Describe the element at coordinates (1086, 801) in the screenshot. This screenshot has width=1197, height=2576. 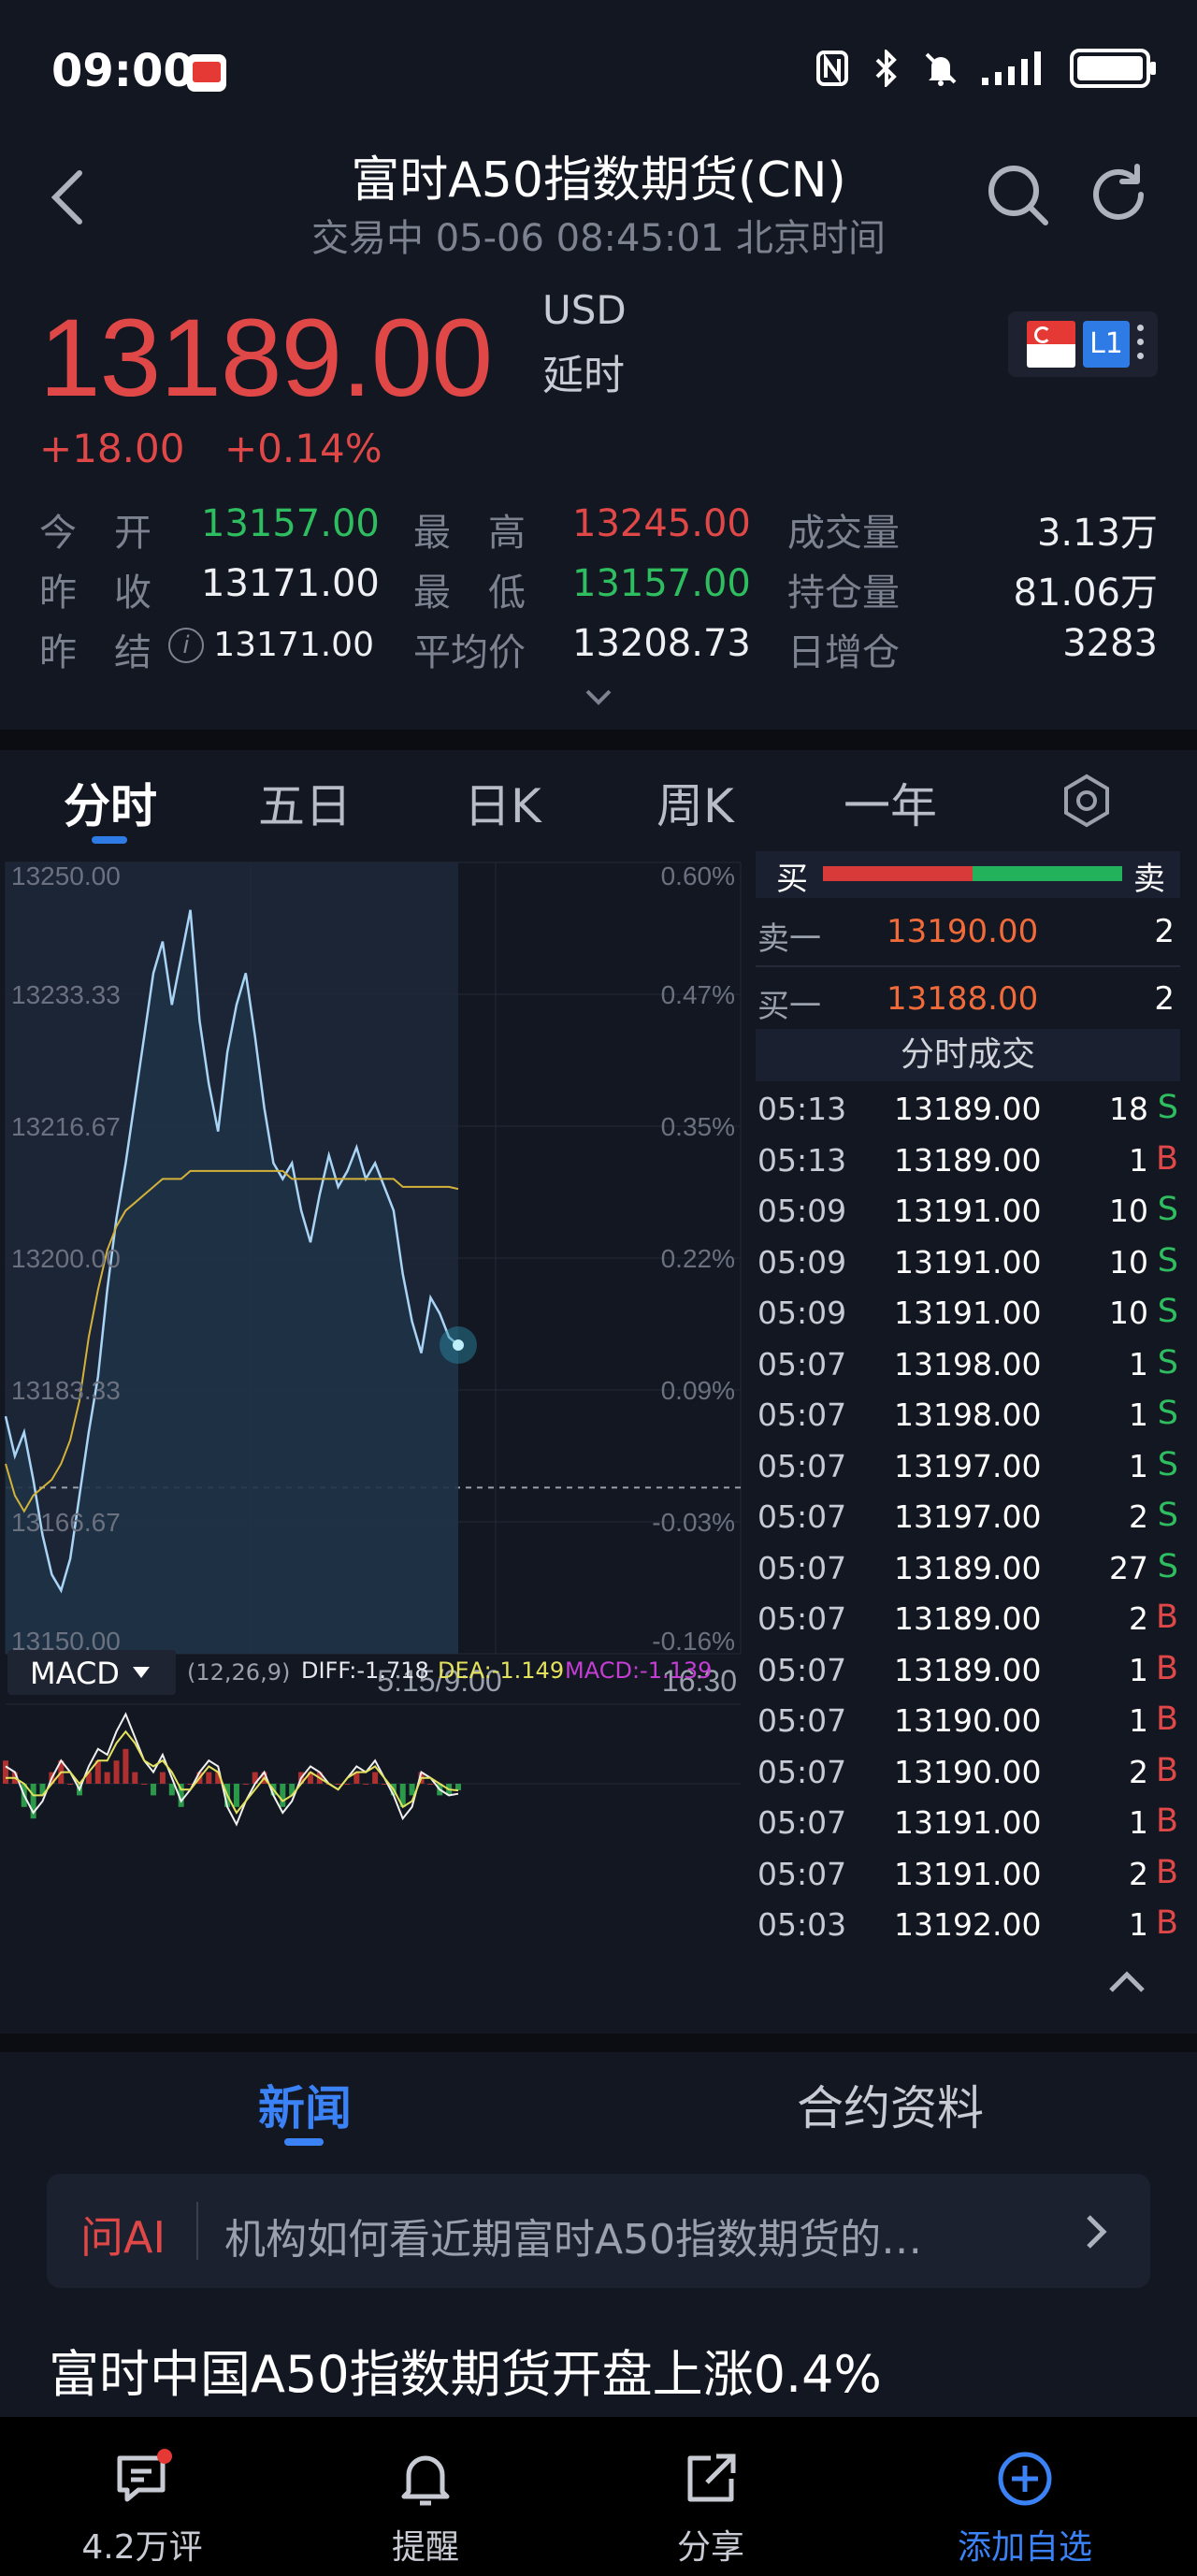
I see `settings-icon` at that location.